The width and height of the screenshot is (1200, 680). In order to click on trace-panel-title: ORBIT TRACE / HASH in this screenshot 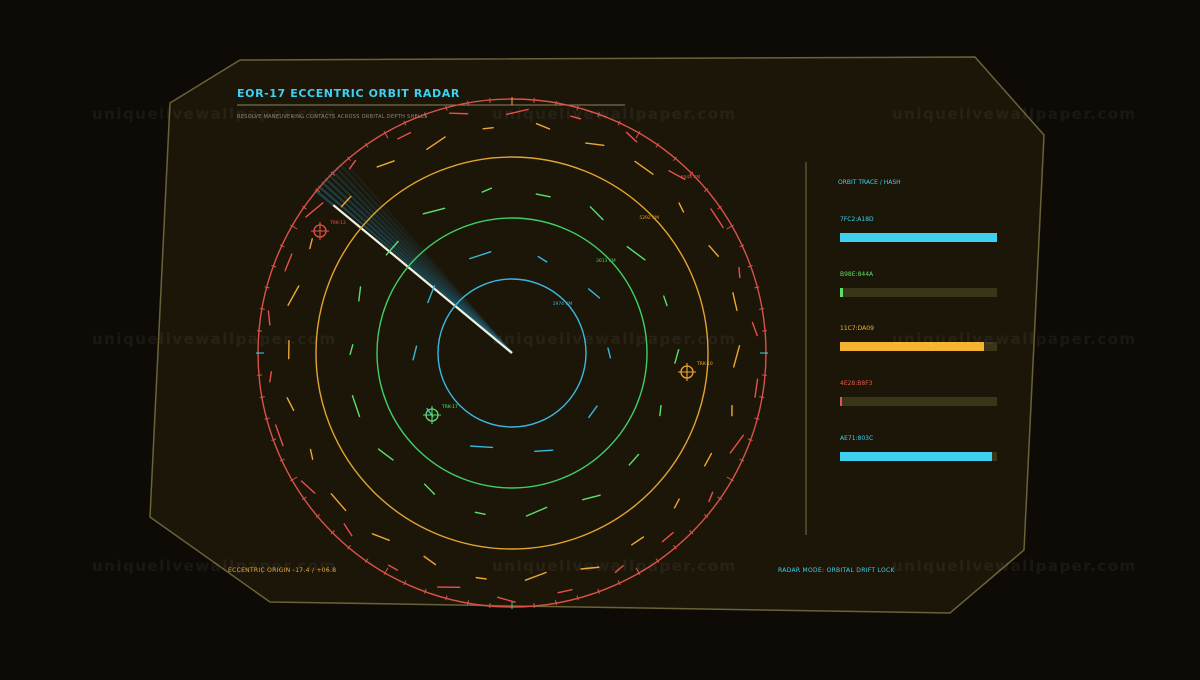, I will do `click(869, 182)`.